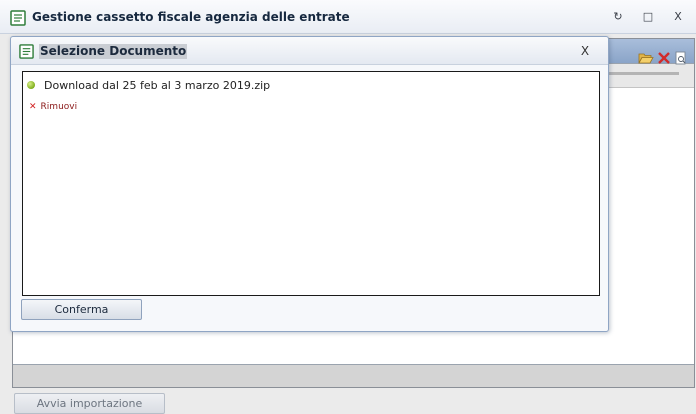  Describe the element at coordinates (157, 85) in the screenshot. I see `file-name: Download dal 25 feb al 3 marzo 2019.zip` at that location.